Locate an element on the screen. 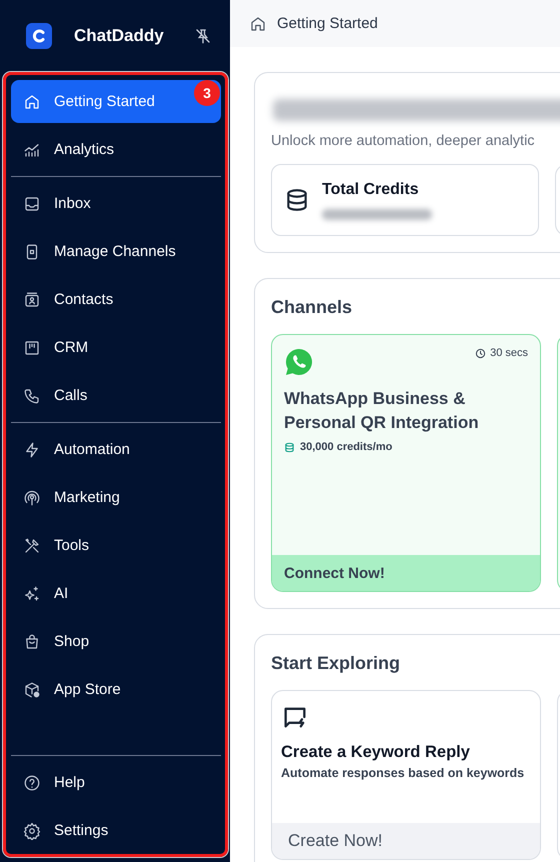  settings-icon is located at coordinates (32, 831).